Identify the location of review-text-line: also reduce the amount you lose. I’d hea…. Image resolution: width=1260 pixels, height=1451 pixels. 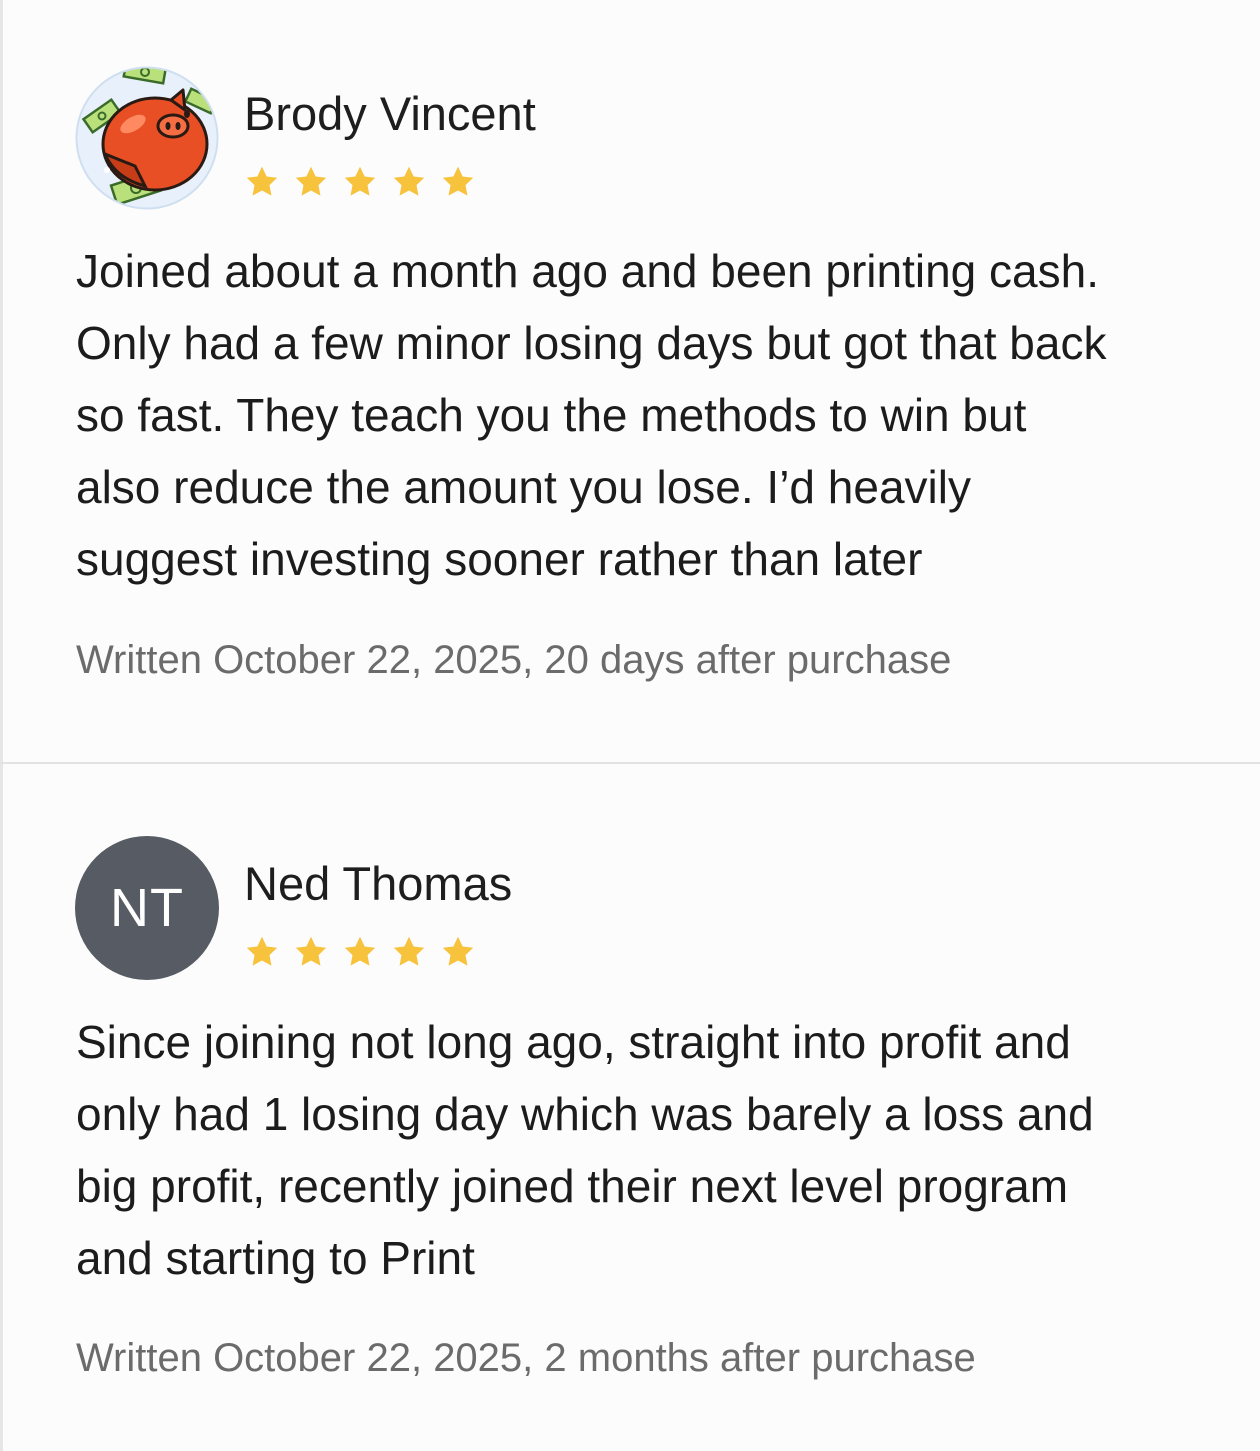
(523, 487).